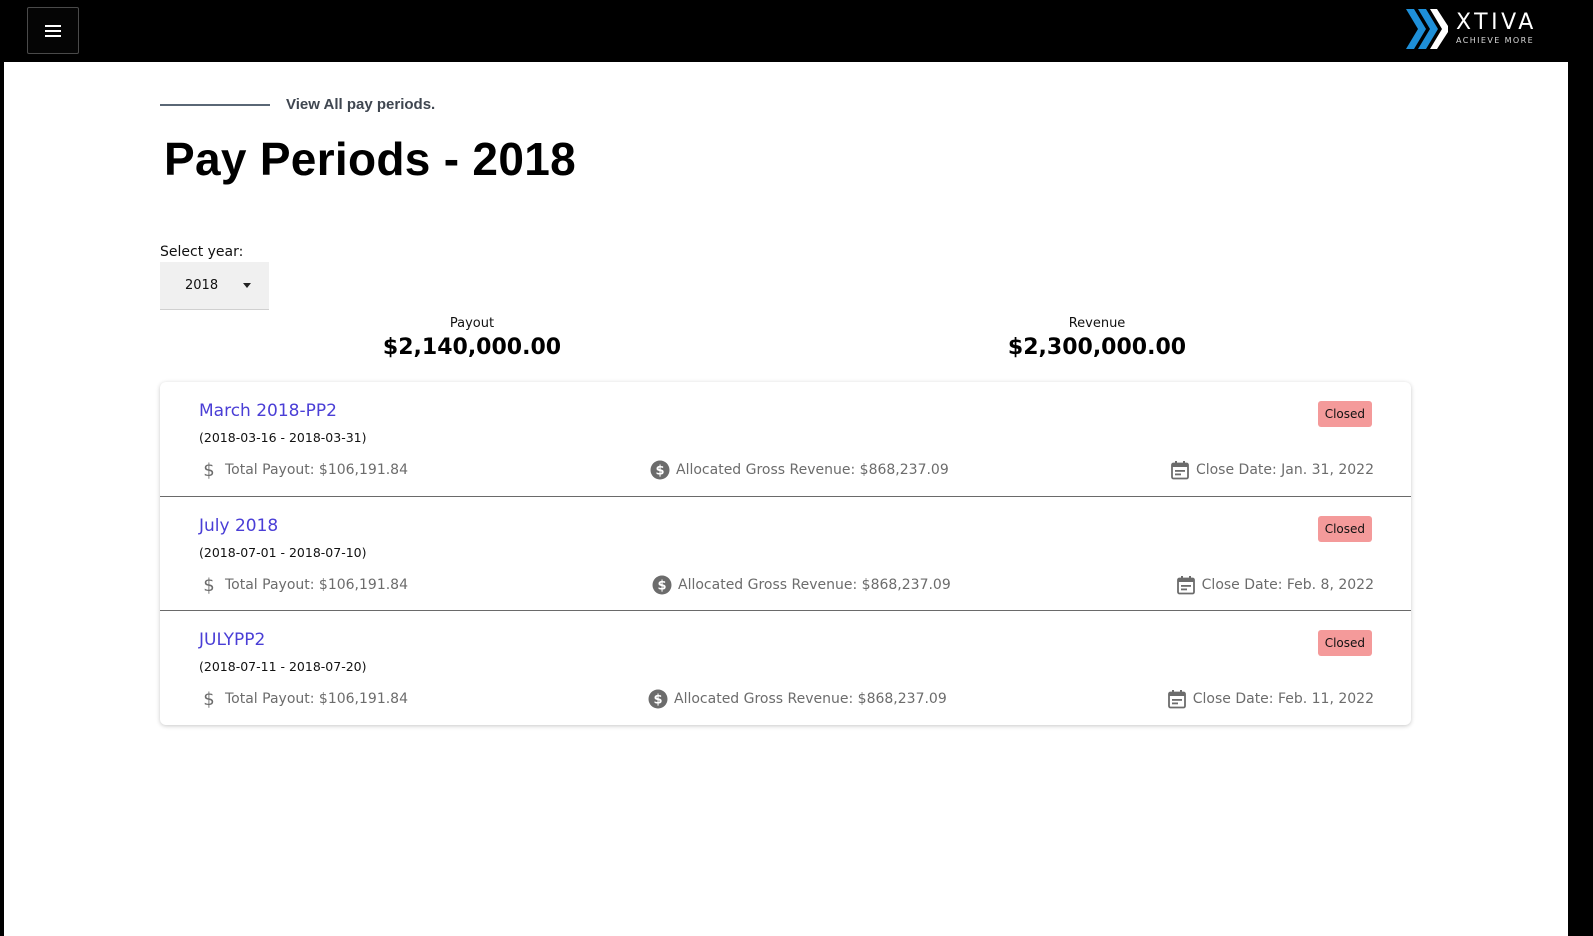  What do you see at coordinates (202, 285) in the screenshot?
I see `year-select-value: 2018` at bounding box center [202, 285].